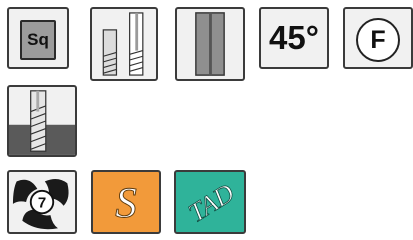 This screenshot has width=413, height=240. I want to click on tad-badge-icon: TAD, so click(211, 203).